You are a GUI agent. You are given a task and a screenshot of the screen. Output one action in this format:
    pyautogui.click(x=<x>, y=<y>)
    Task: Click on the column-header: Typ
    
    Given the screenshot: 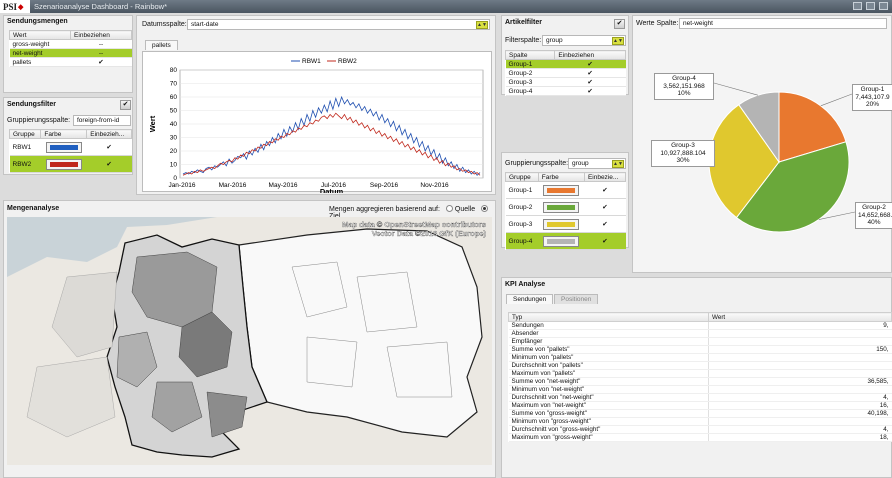 What is the action you would take?
    pyautogui.click(x=608, y=317)
    